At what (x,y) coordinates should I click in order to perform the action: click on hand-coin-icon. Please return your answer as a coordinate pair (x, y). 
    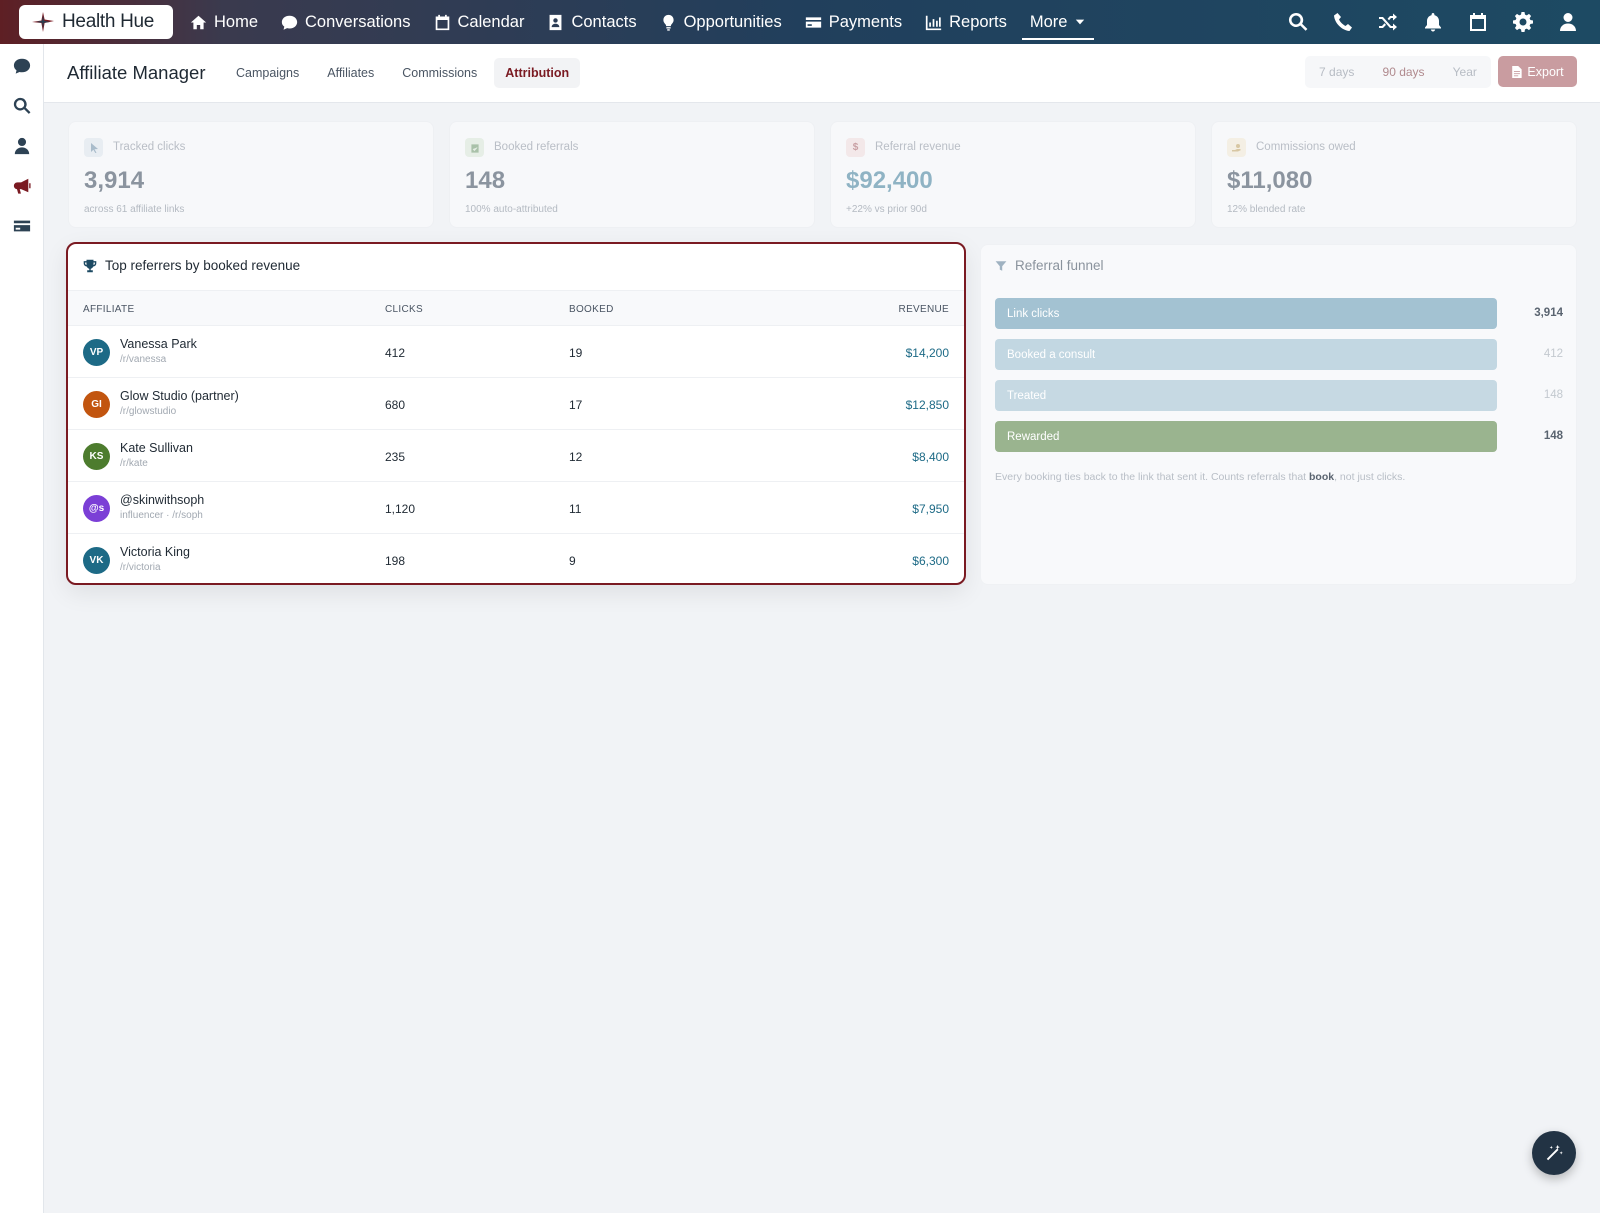
    Looking at the image, I should click on (1236, 147).